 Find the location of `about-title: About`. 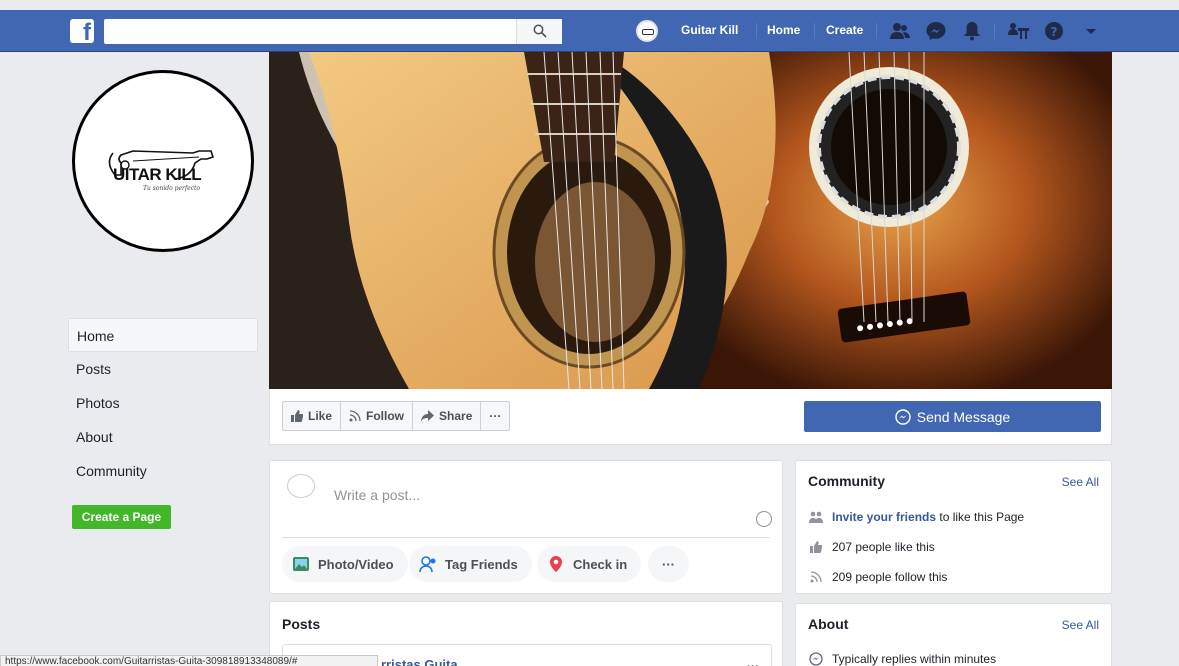

about-title: About is located at coordinates (828, 624).